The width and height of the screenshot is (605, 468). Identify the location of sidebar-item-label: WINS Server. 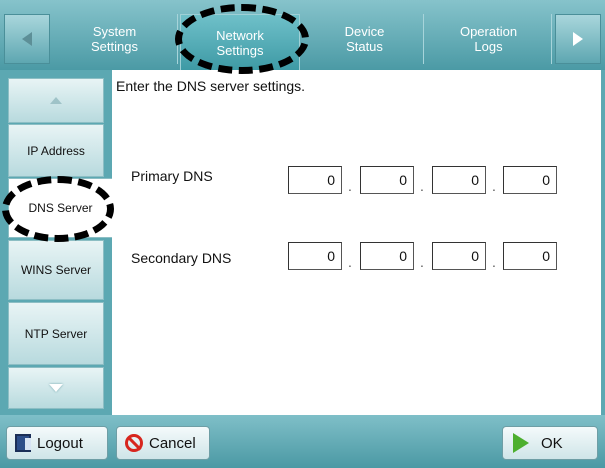
(55, 270).